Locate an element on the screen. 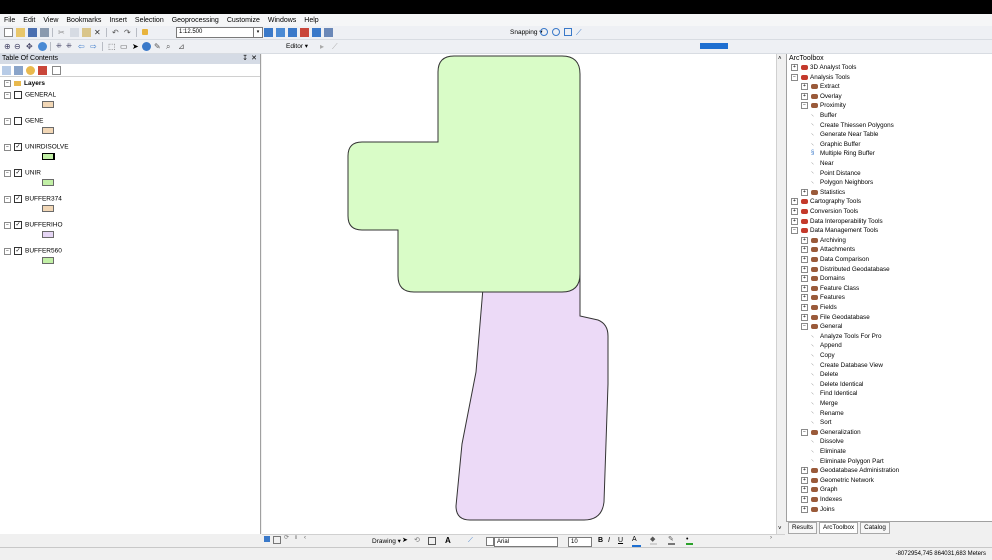 The height and width of the screenshot is (560, 992). layer-visibility-checkbox is located at coordinates (18, 121).